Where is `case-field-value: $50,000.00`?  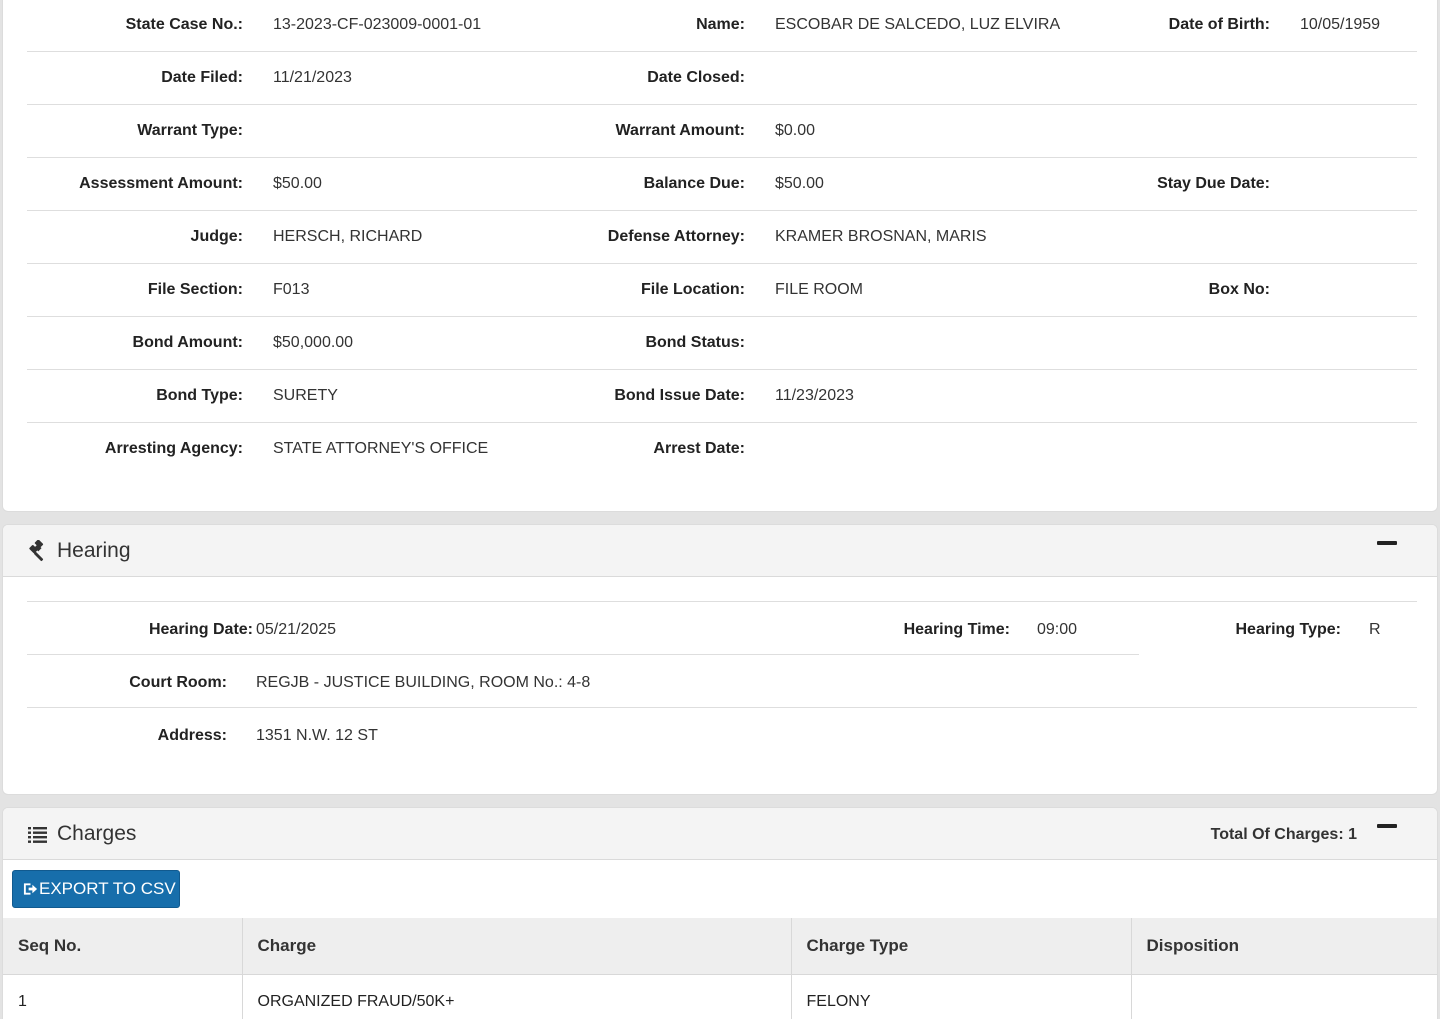
case-field-value: $50,000.00 is located at coordinates (313, 342).